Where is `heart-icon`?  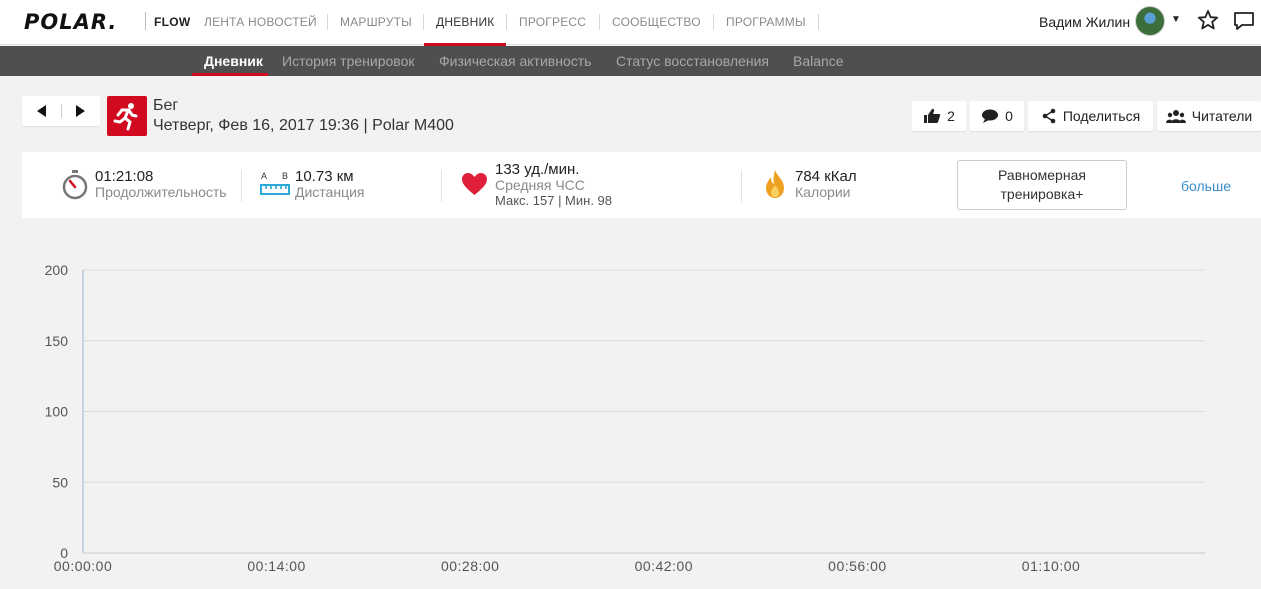
heart-icon is located at coordinates (474, 186).